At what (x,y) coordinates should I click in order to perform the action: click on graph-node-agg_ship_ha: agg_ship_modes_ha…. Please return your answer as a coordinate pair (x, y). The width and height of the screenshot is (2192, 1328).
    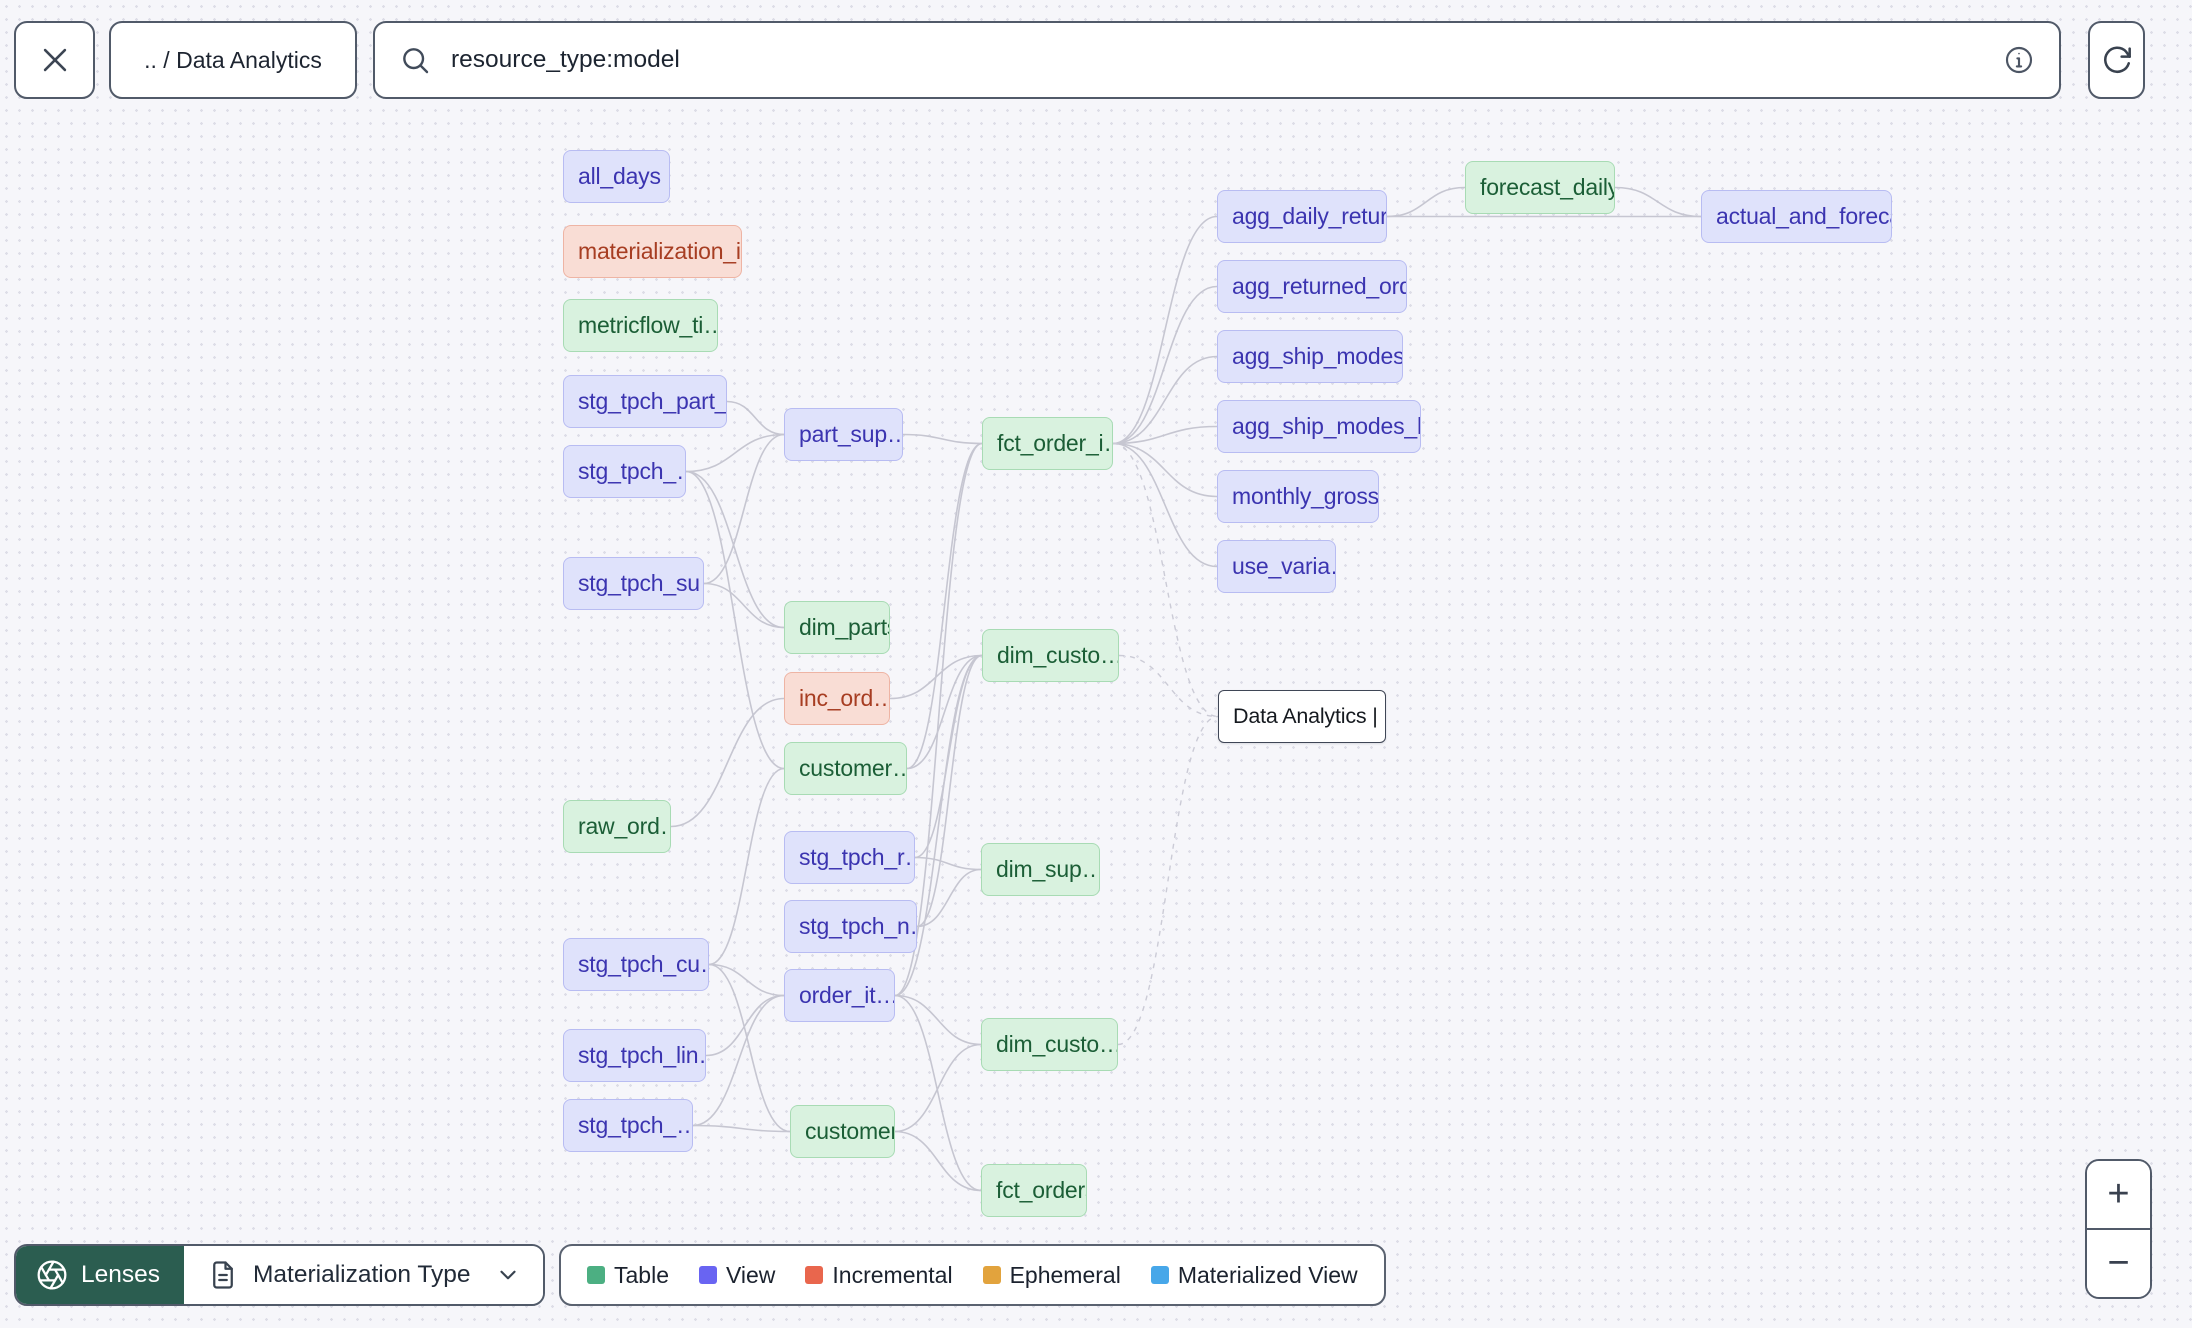
    Looking at the image, I should click on (1319, 426).